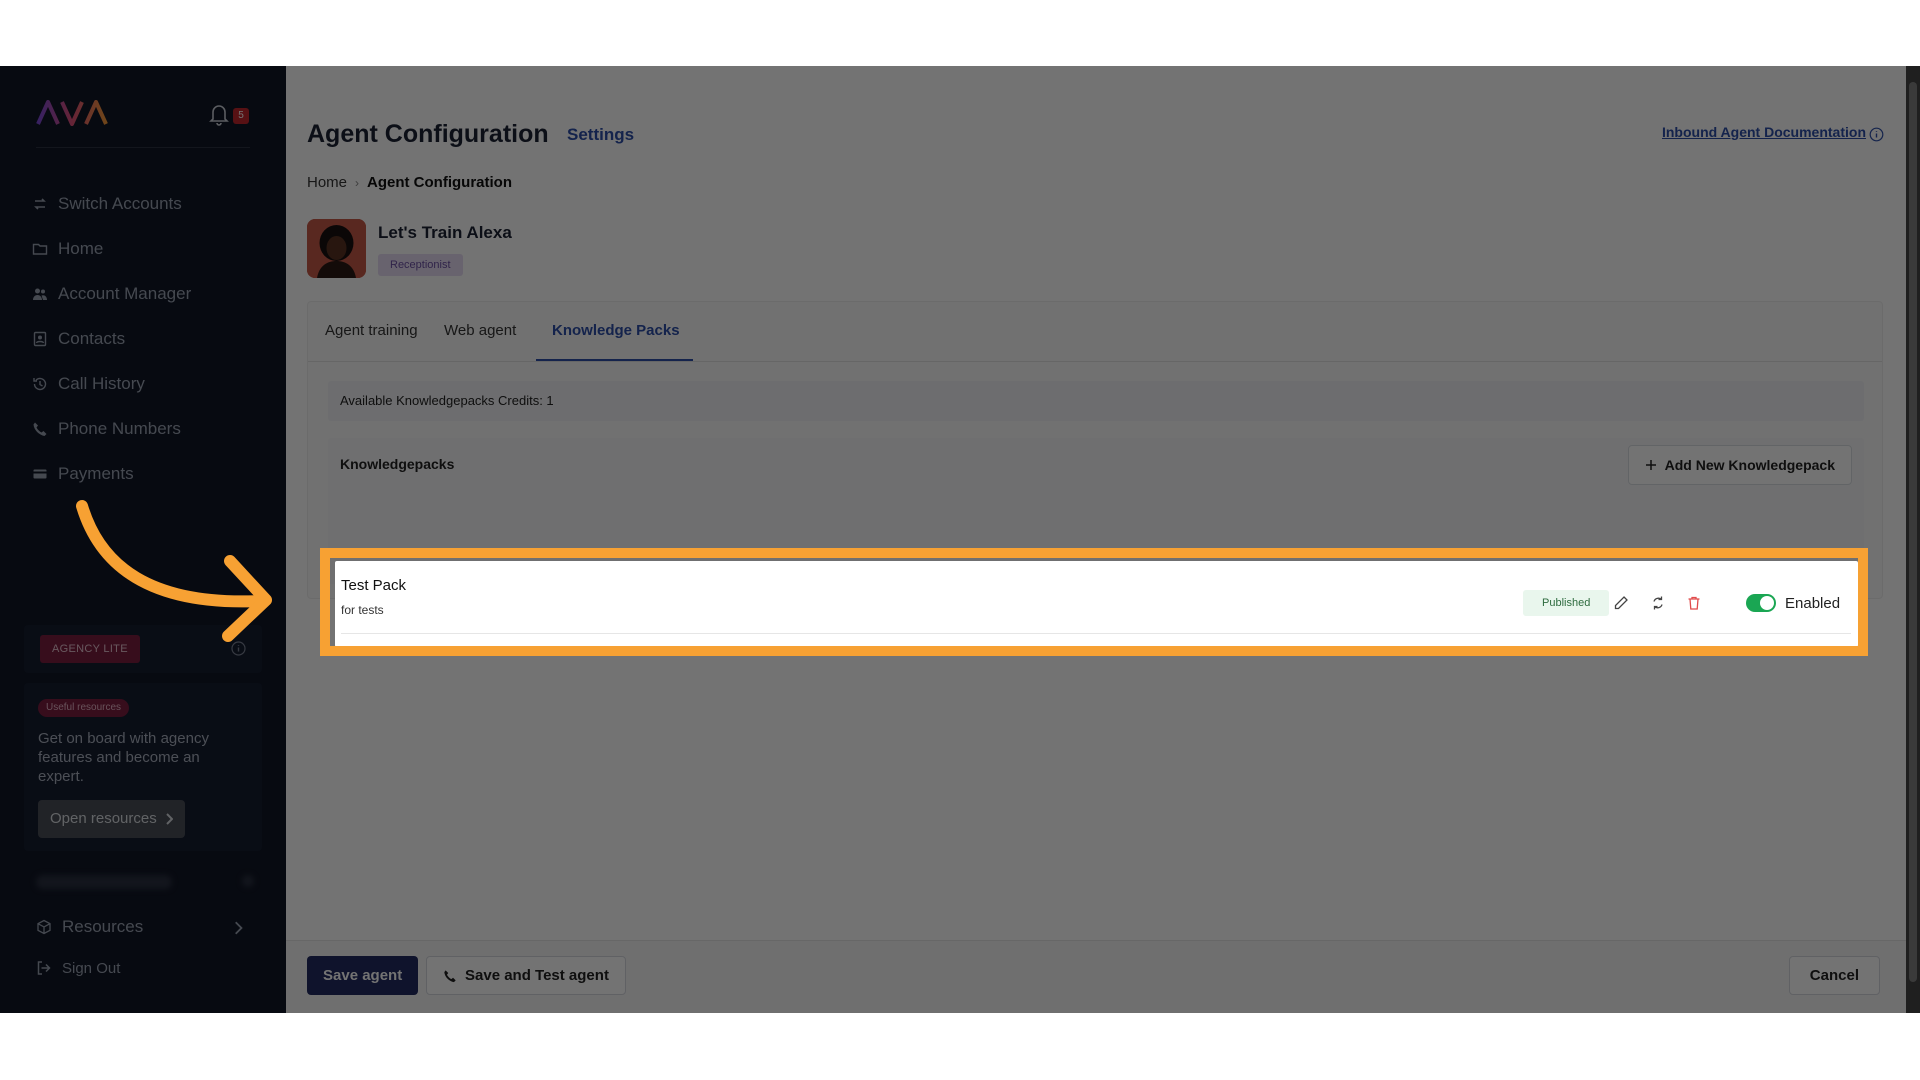  What do you see at coordinates (1096, 604) in the screenshot?
I see `knowledgepack-row: Test Pack for tests Published Enabled` at bounding box center [1096, 604].